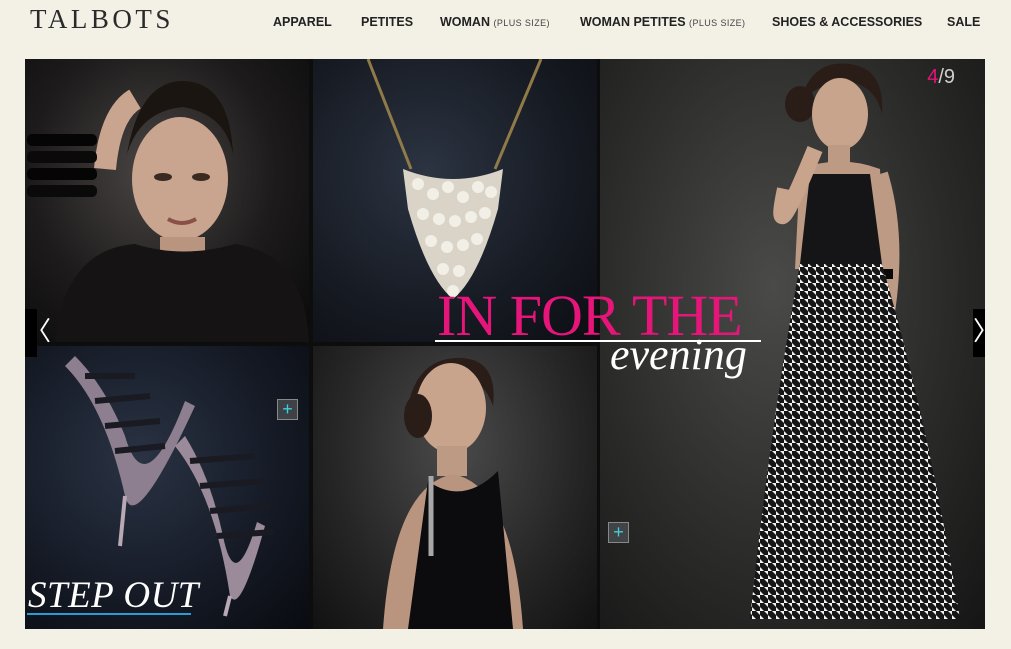 The height and width of the screenshot is (649, 1011). What do you see at coordinates (287, 409) in the screenshot?
I see `shoes-plus-icon: +` at bounding box center [287, 409].